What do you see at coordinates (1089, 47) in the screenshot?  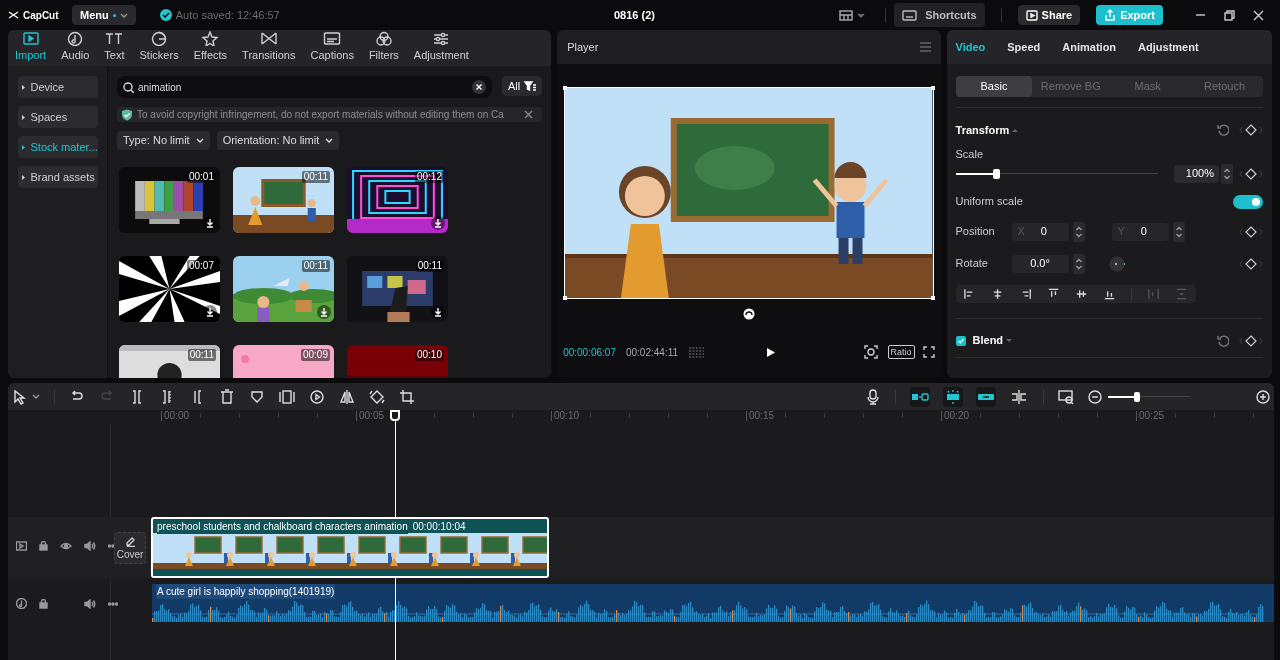 I see `inspector-tab: Animation` at bounding box center [1089, 47].